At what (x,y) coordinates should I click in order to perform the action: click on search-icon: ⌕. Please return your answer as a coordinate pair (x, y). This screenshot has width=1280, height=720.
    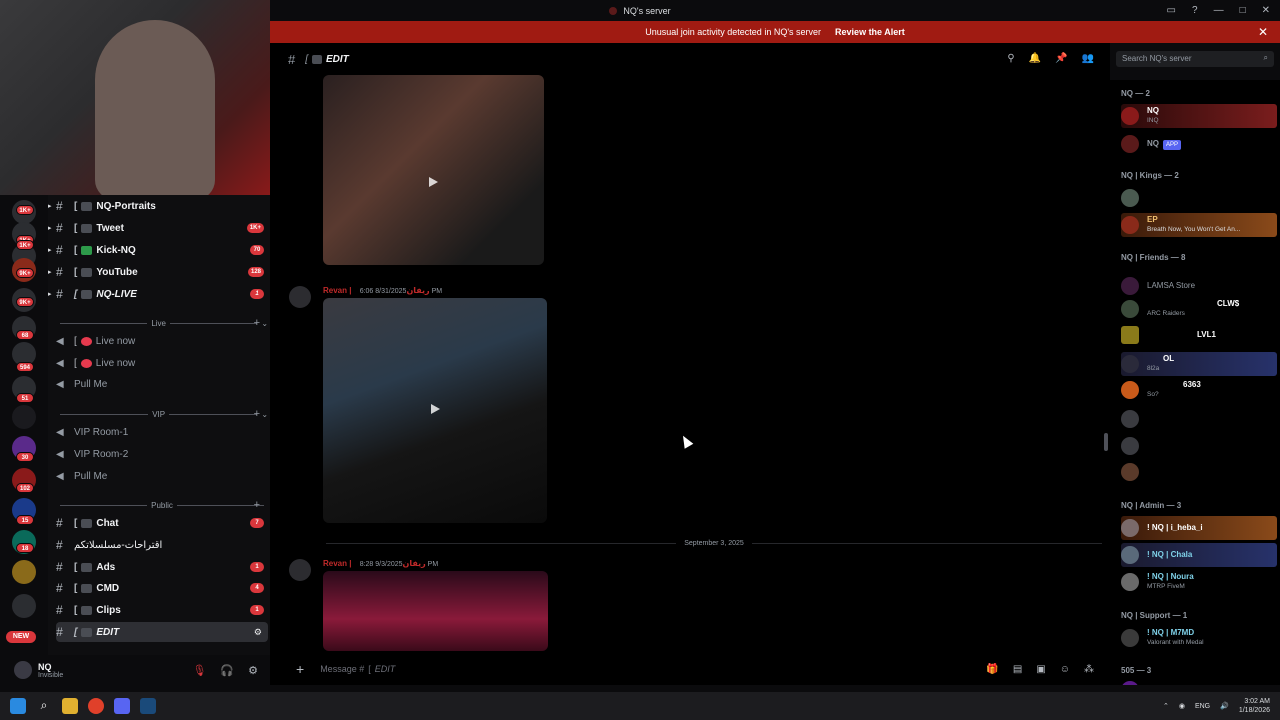
    Looking at the image, I should click on (44, 706).